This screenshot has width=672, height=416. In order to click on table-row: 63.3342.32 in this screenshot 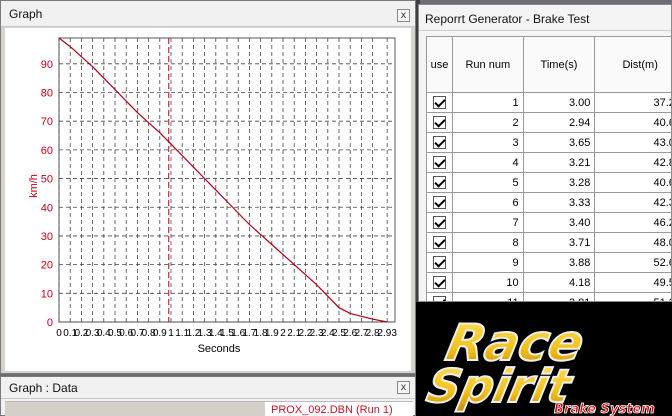, I will do `click(548, 202)`.